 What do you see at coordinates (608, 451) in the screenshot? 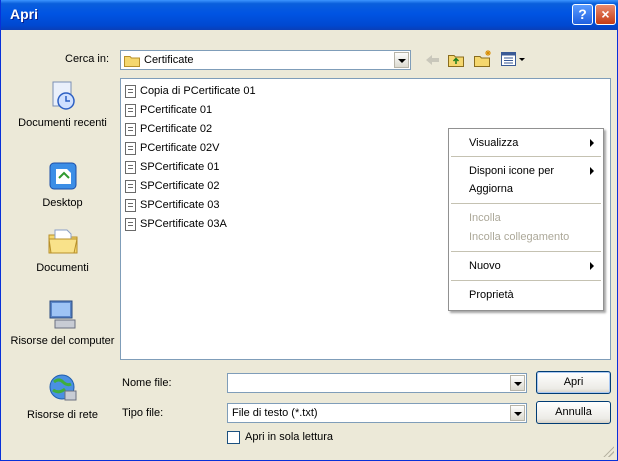
I see `resize-grip` at bounding box center [608, 451].